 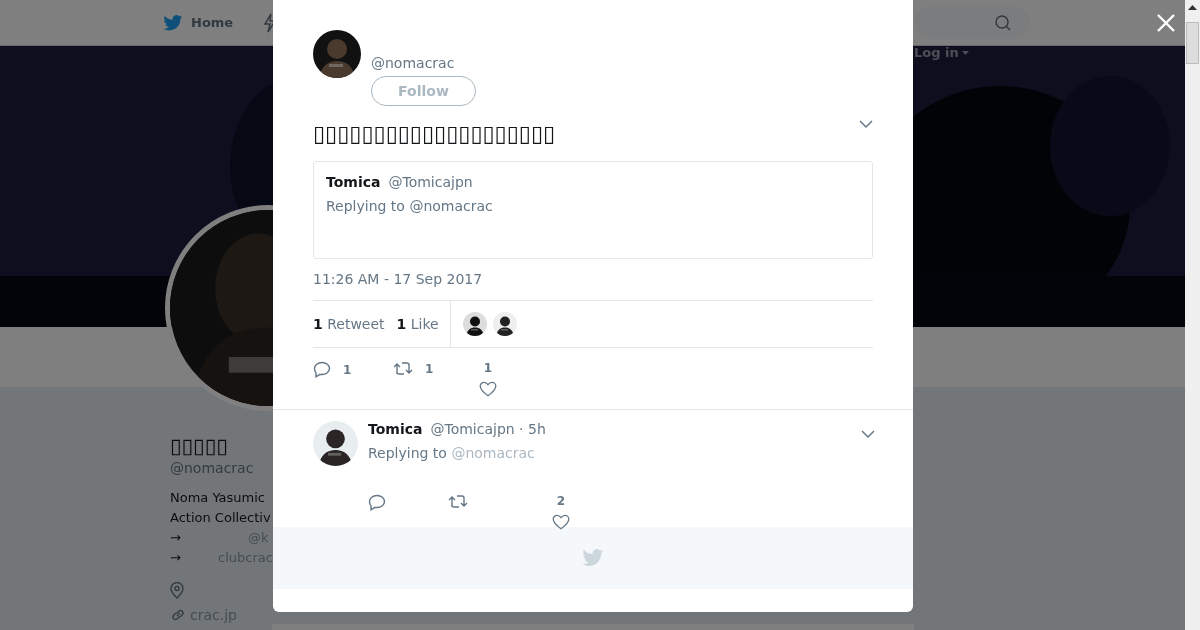 What do you see at coordinates (218, 498) in the screenshot?
I see `bio-line: Noma Yasumic` at bounding box center [218, 498].